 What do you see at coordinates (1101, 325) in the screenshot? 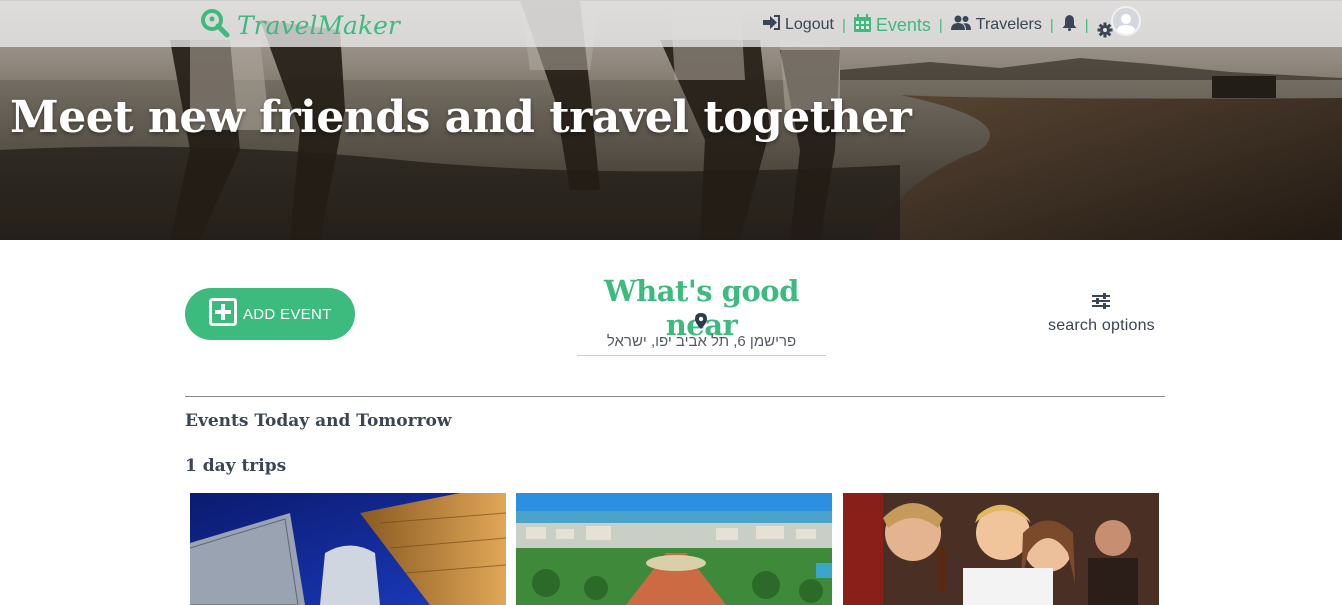
I see `search-options-label: search options` at bounding box center [1101, 325].